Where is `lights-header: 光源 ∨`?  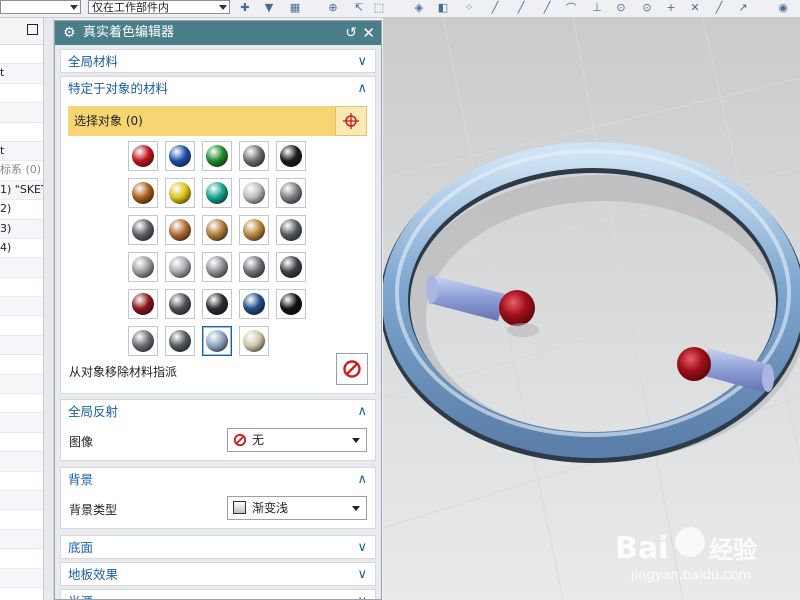 lights-header: 光源 ∨ is located at coordinates (218, 594).